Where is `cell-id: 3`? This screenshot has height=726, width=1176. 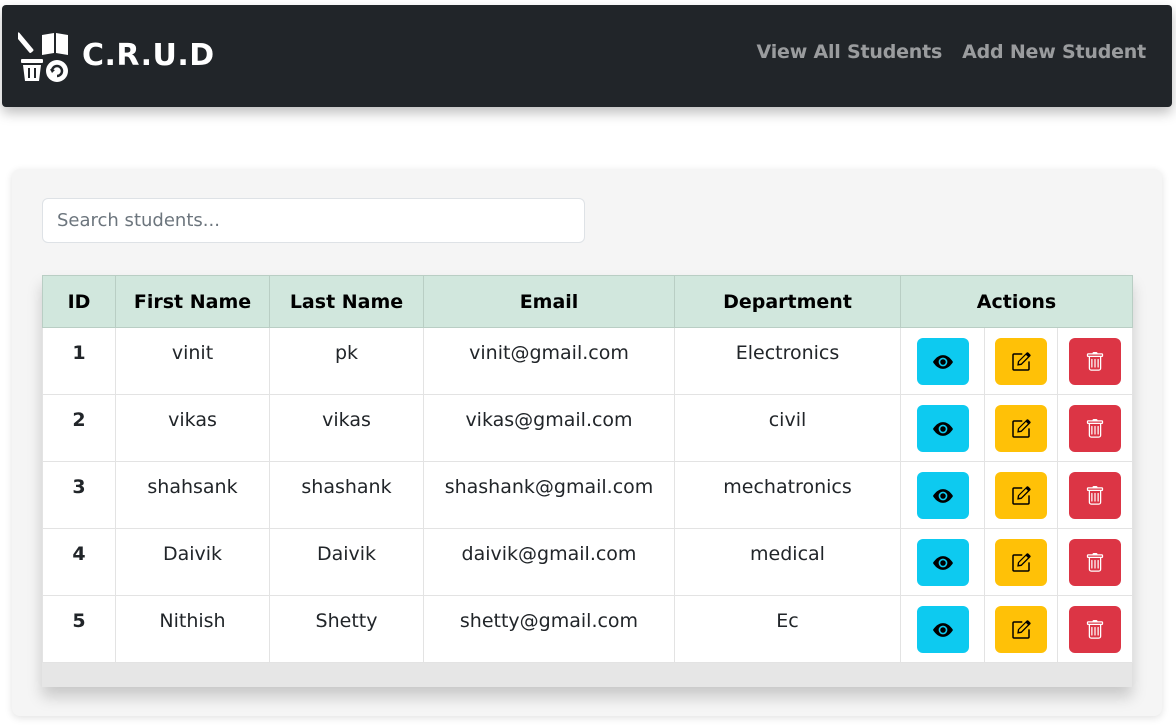
cell-id: 3 is located at coordinates (79, 495).